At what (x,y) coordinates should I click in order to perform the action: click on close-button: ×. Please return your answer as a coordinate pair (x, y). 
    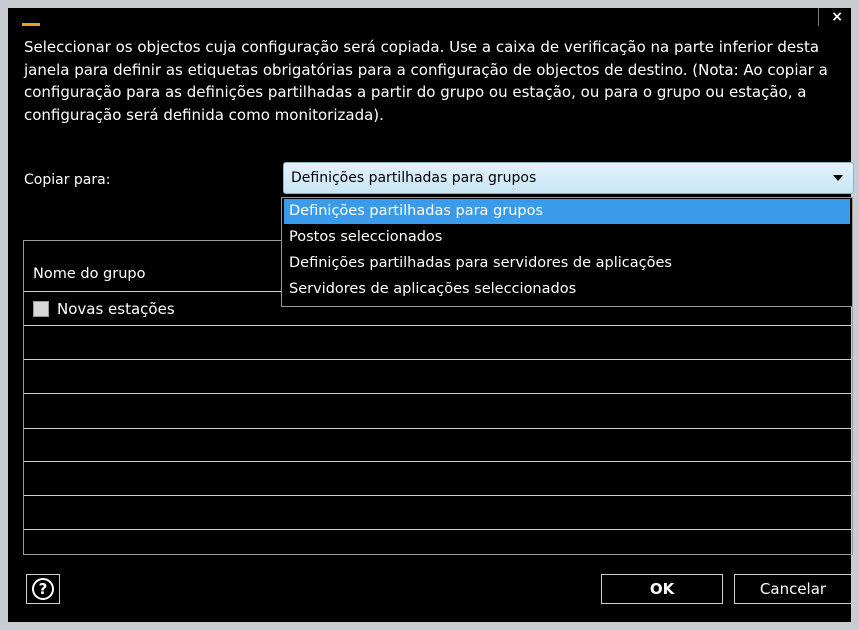
    Looking at the image, I should click on (834, 17).